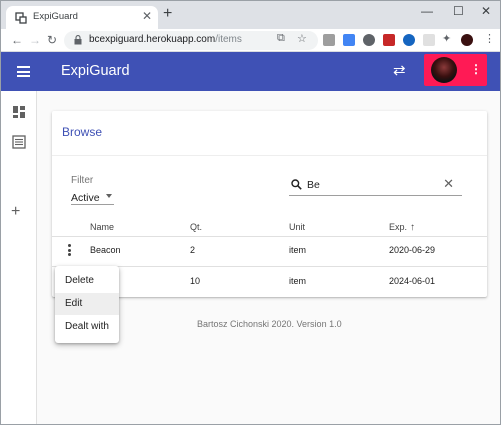 Image resolution: width=501 pixels, height=425 pixels. What do you see at coordinates (296, 184) in the screenshot?
I see `search-icon` at bounding box center [296, 184].